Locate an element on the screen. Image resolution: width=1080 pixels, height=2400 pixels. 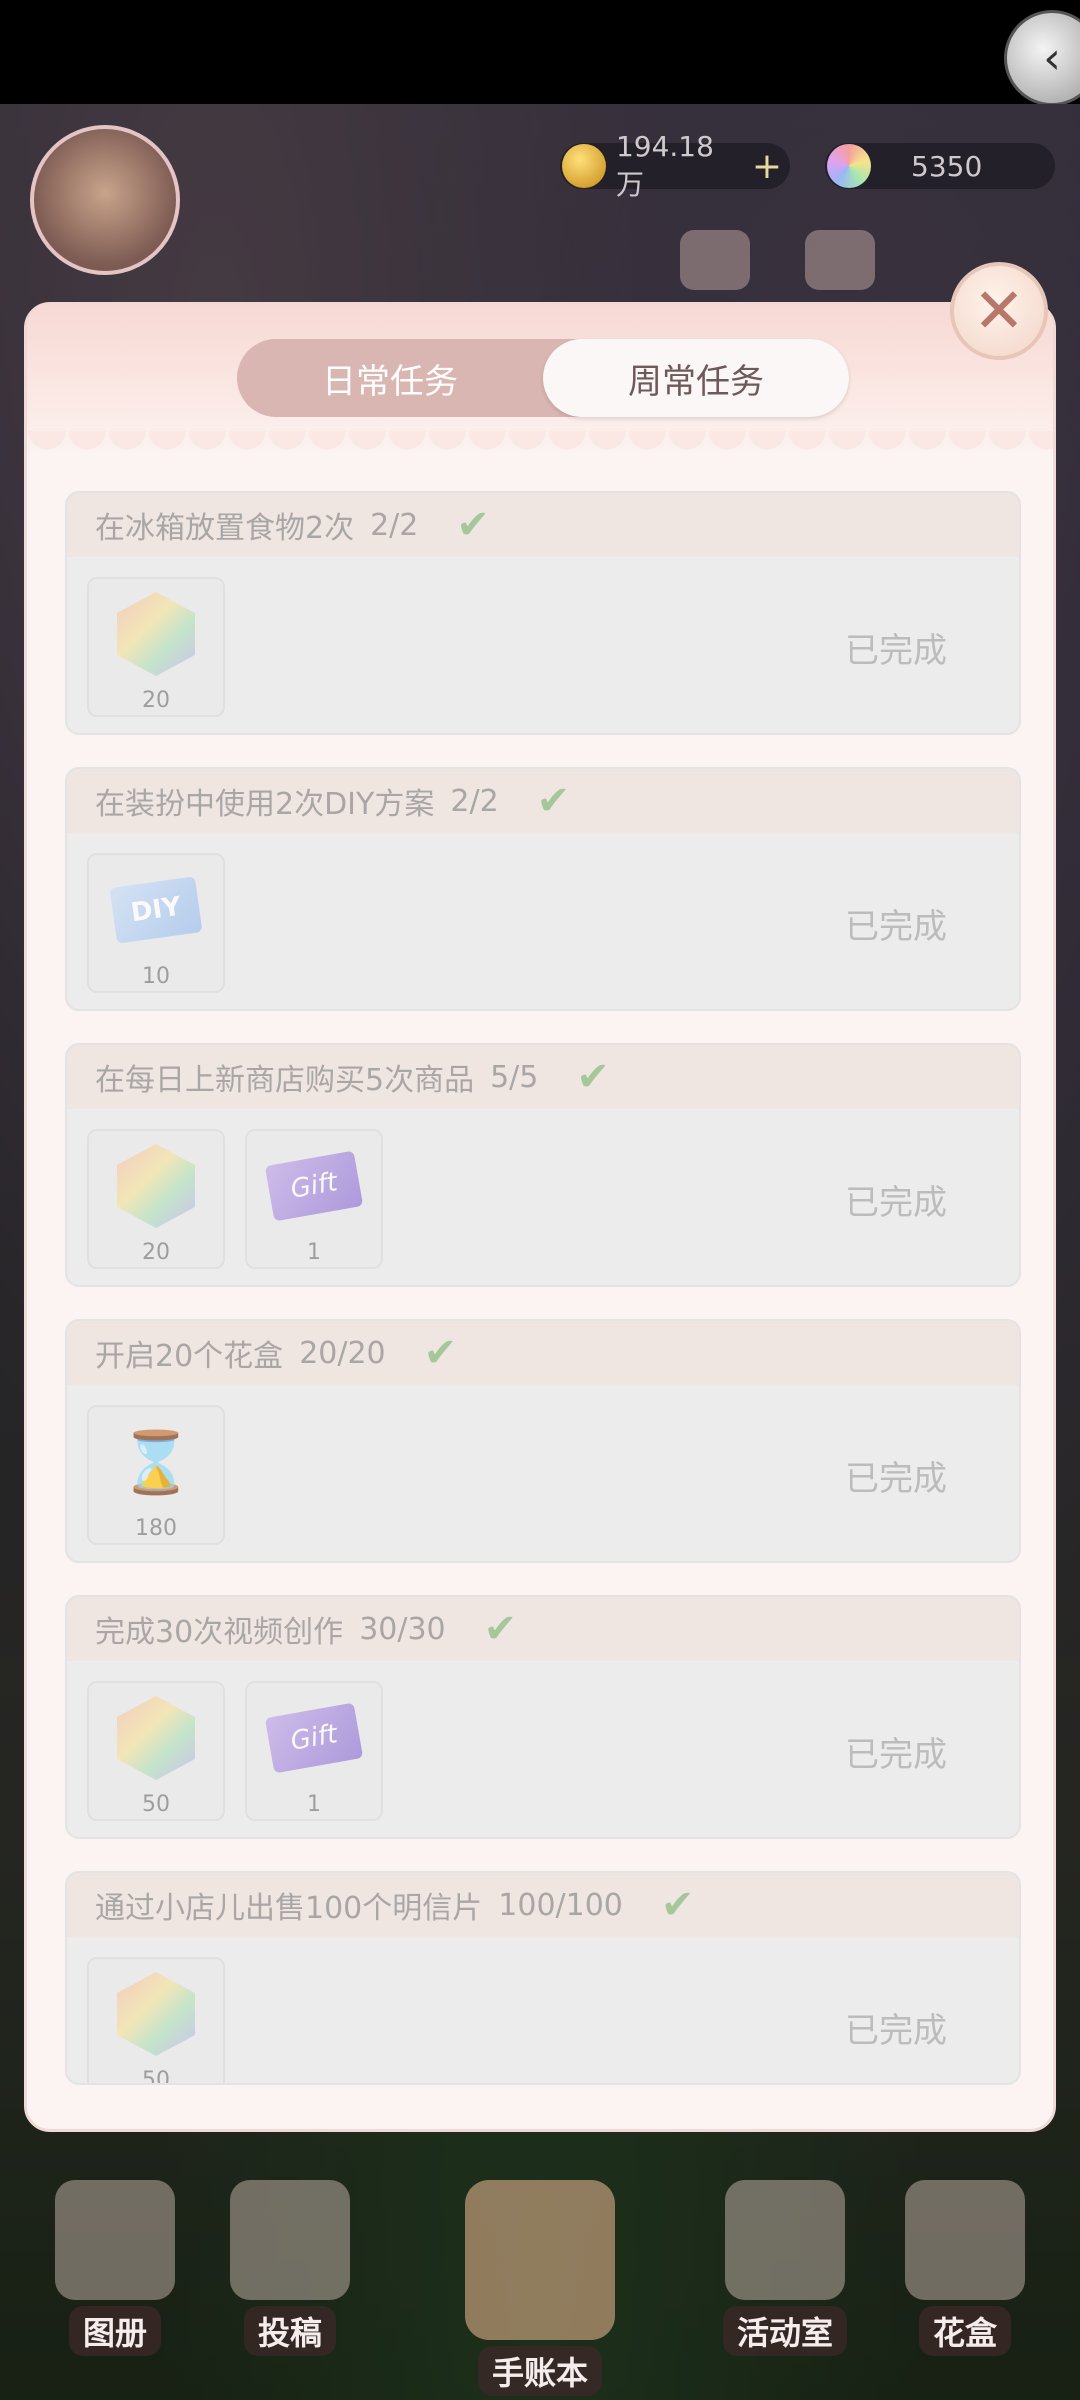
task-title-bar: 在装扮中使用2次DIY方案 2/2 ✔ is located at coordinates (543, 801).